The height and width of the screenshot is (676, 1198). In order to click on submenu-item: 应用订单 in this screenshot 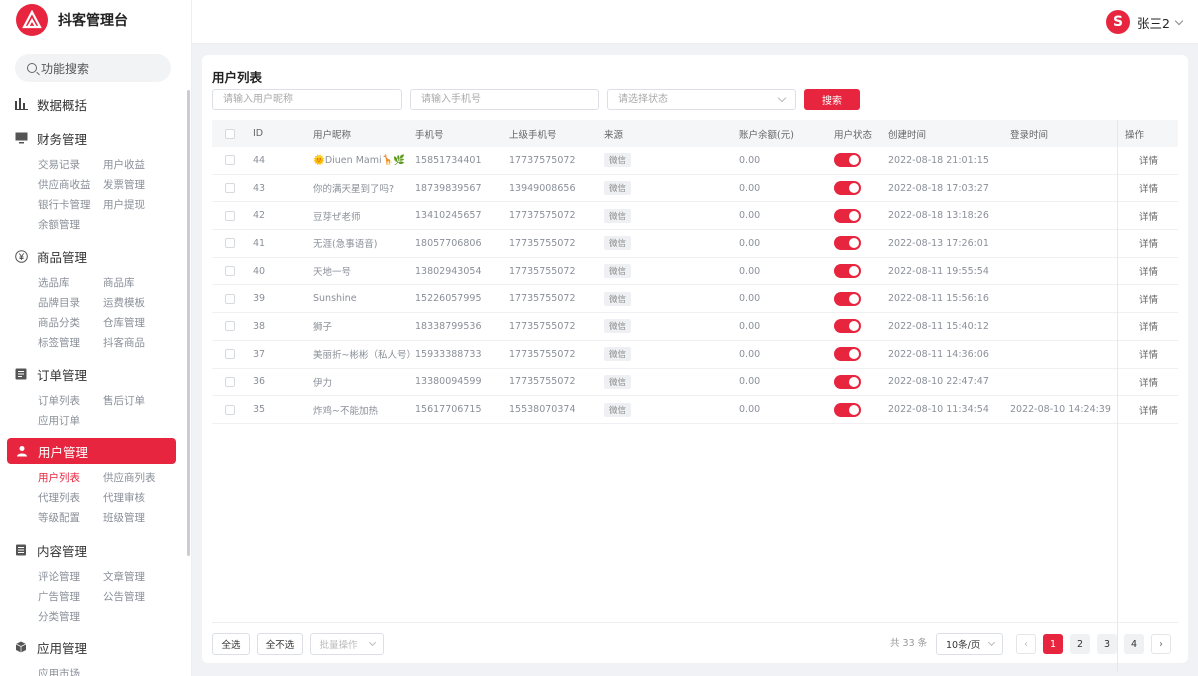, I will do `click(70, 421)`.